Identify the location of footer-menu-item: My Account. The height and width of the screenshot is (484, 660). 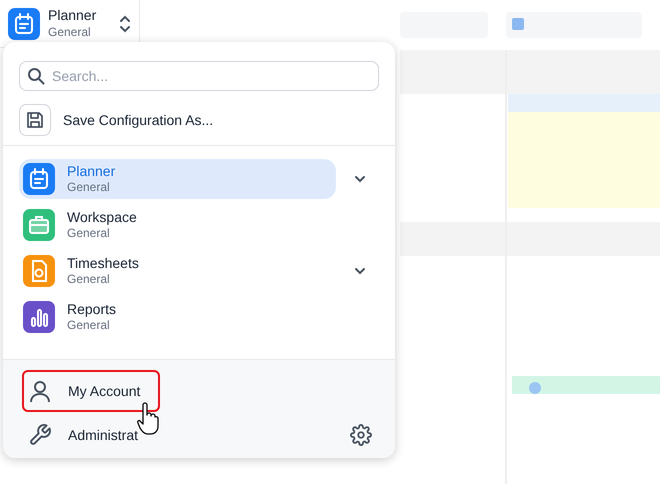
(91, 391).